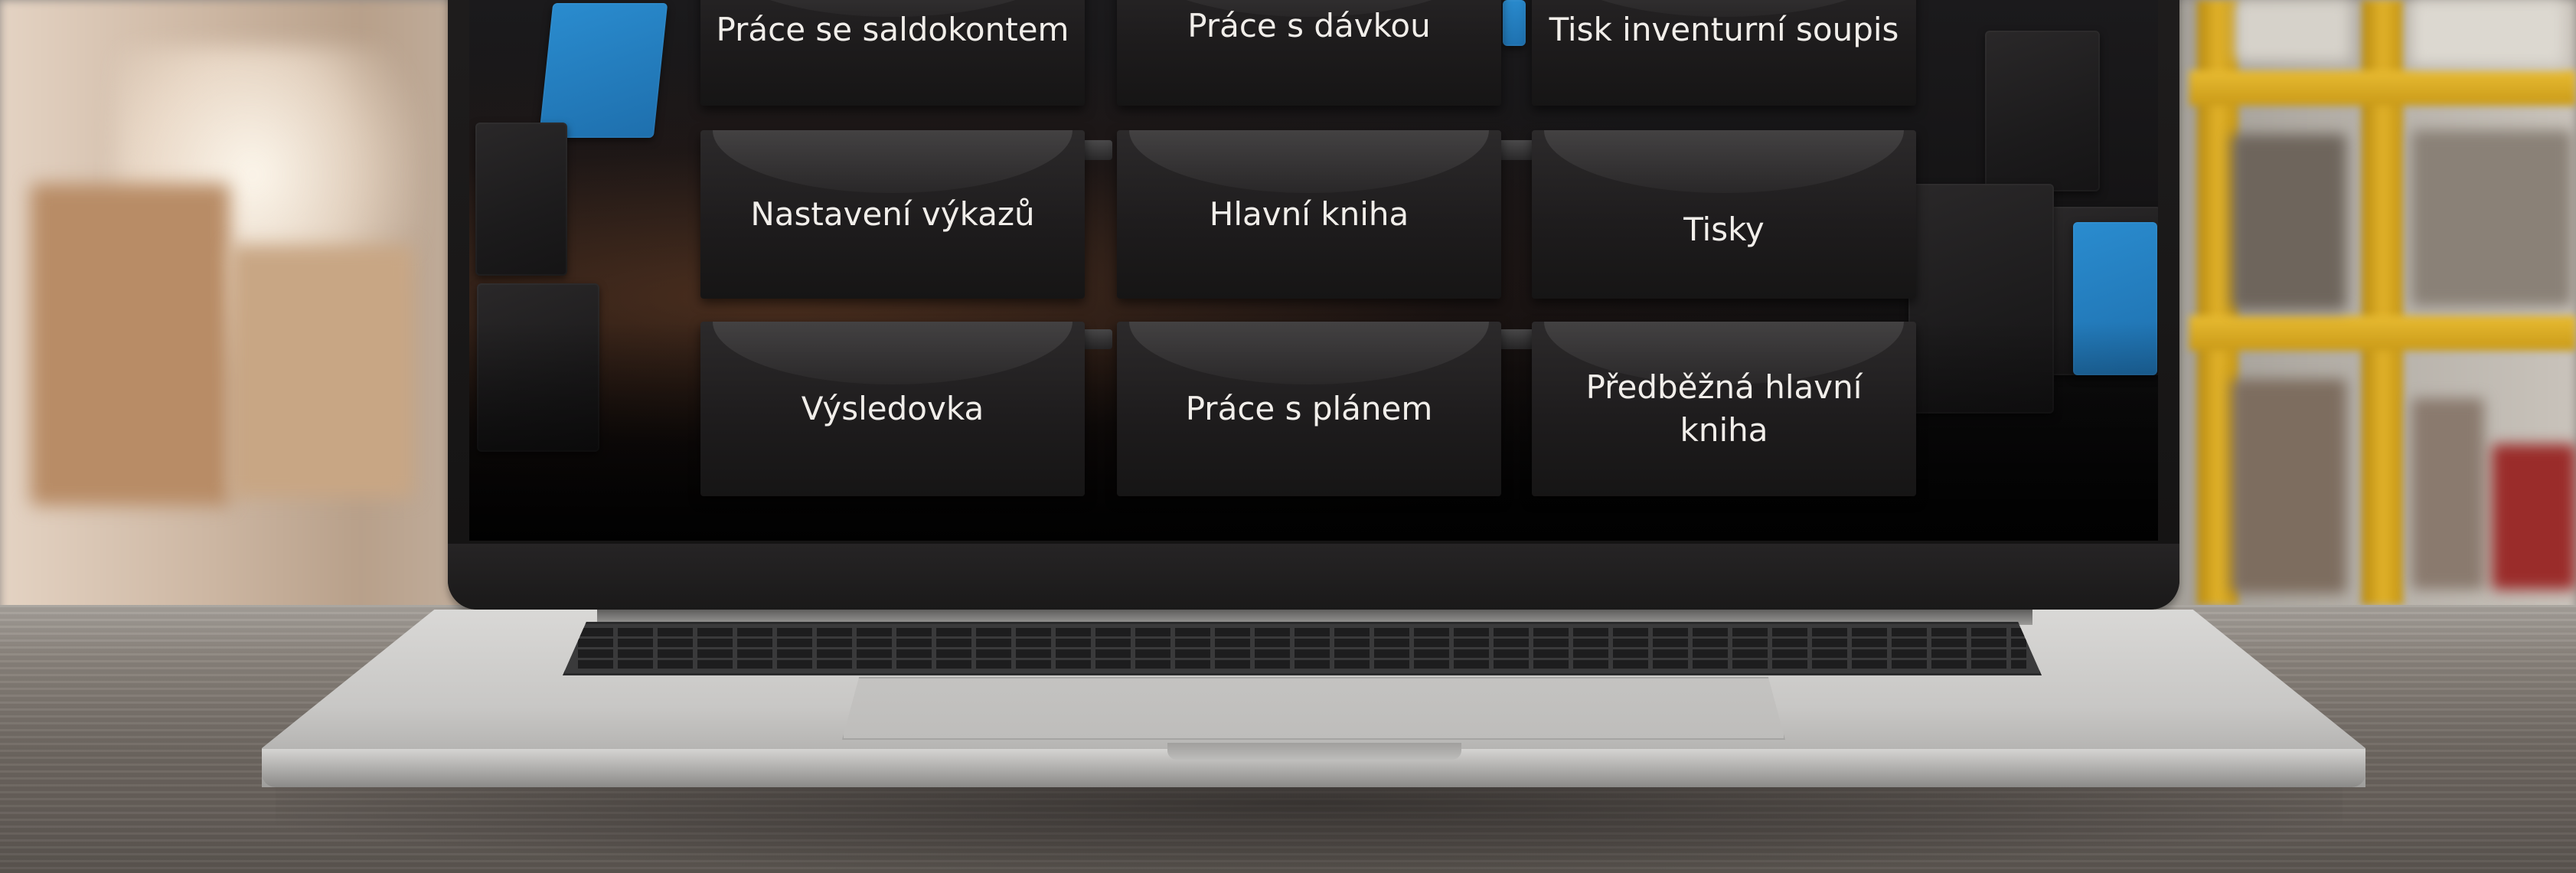  What do you see at coordinates (1309, 53) in the screenshot?
I see `menu-tile-prace-s-davkou: Práce s dávkou` at bounding box center [1309, 53].